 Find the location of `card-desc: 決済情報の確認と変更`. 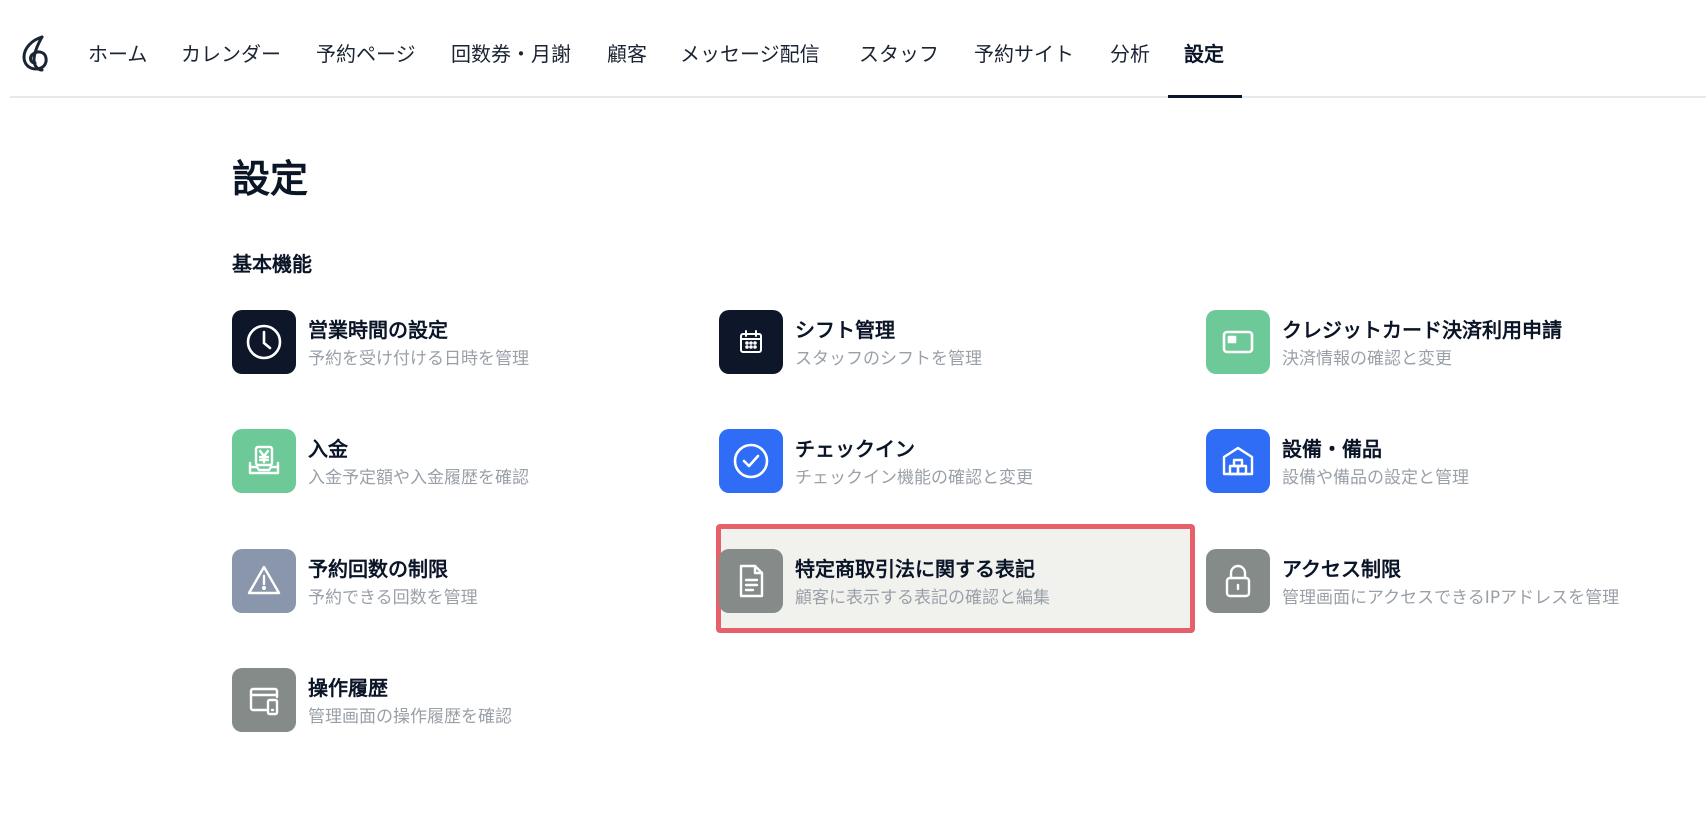

card-desc: 決済情報の確認と変更 is located at coordinates (1367, 359).